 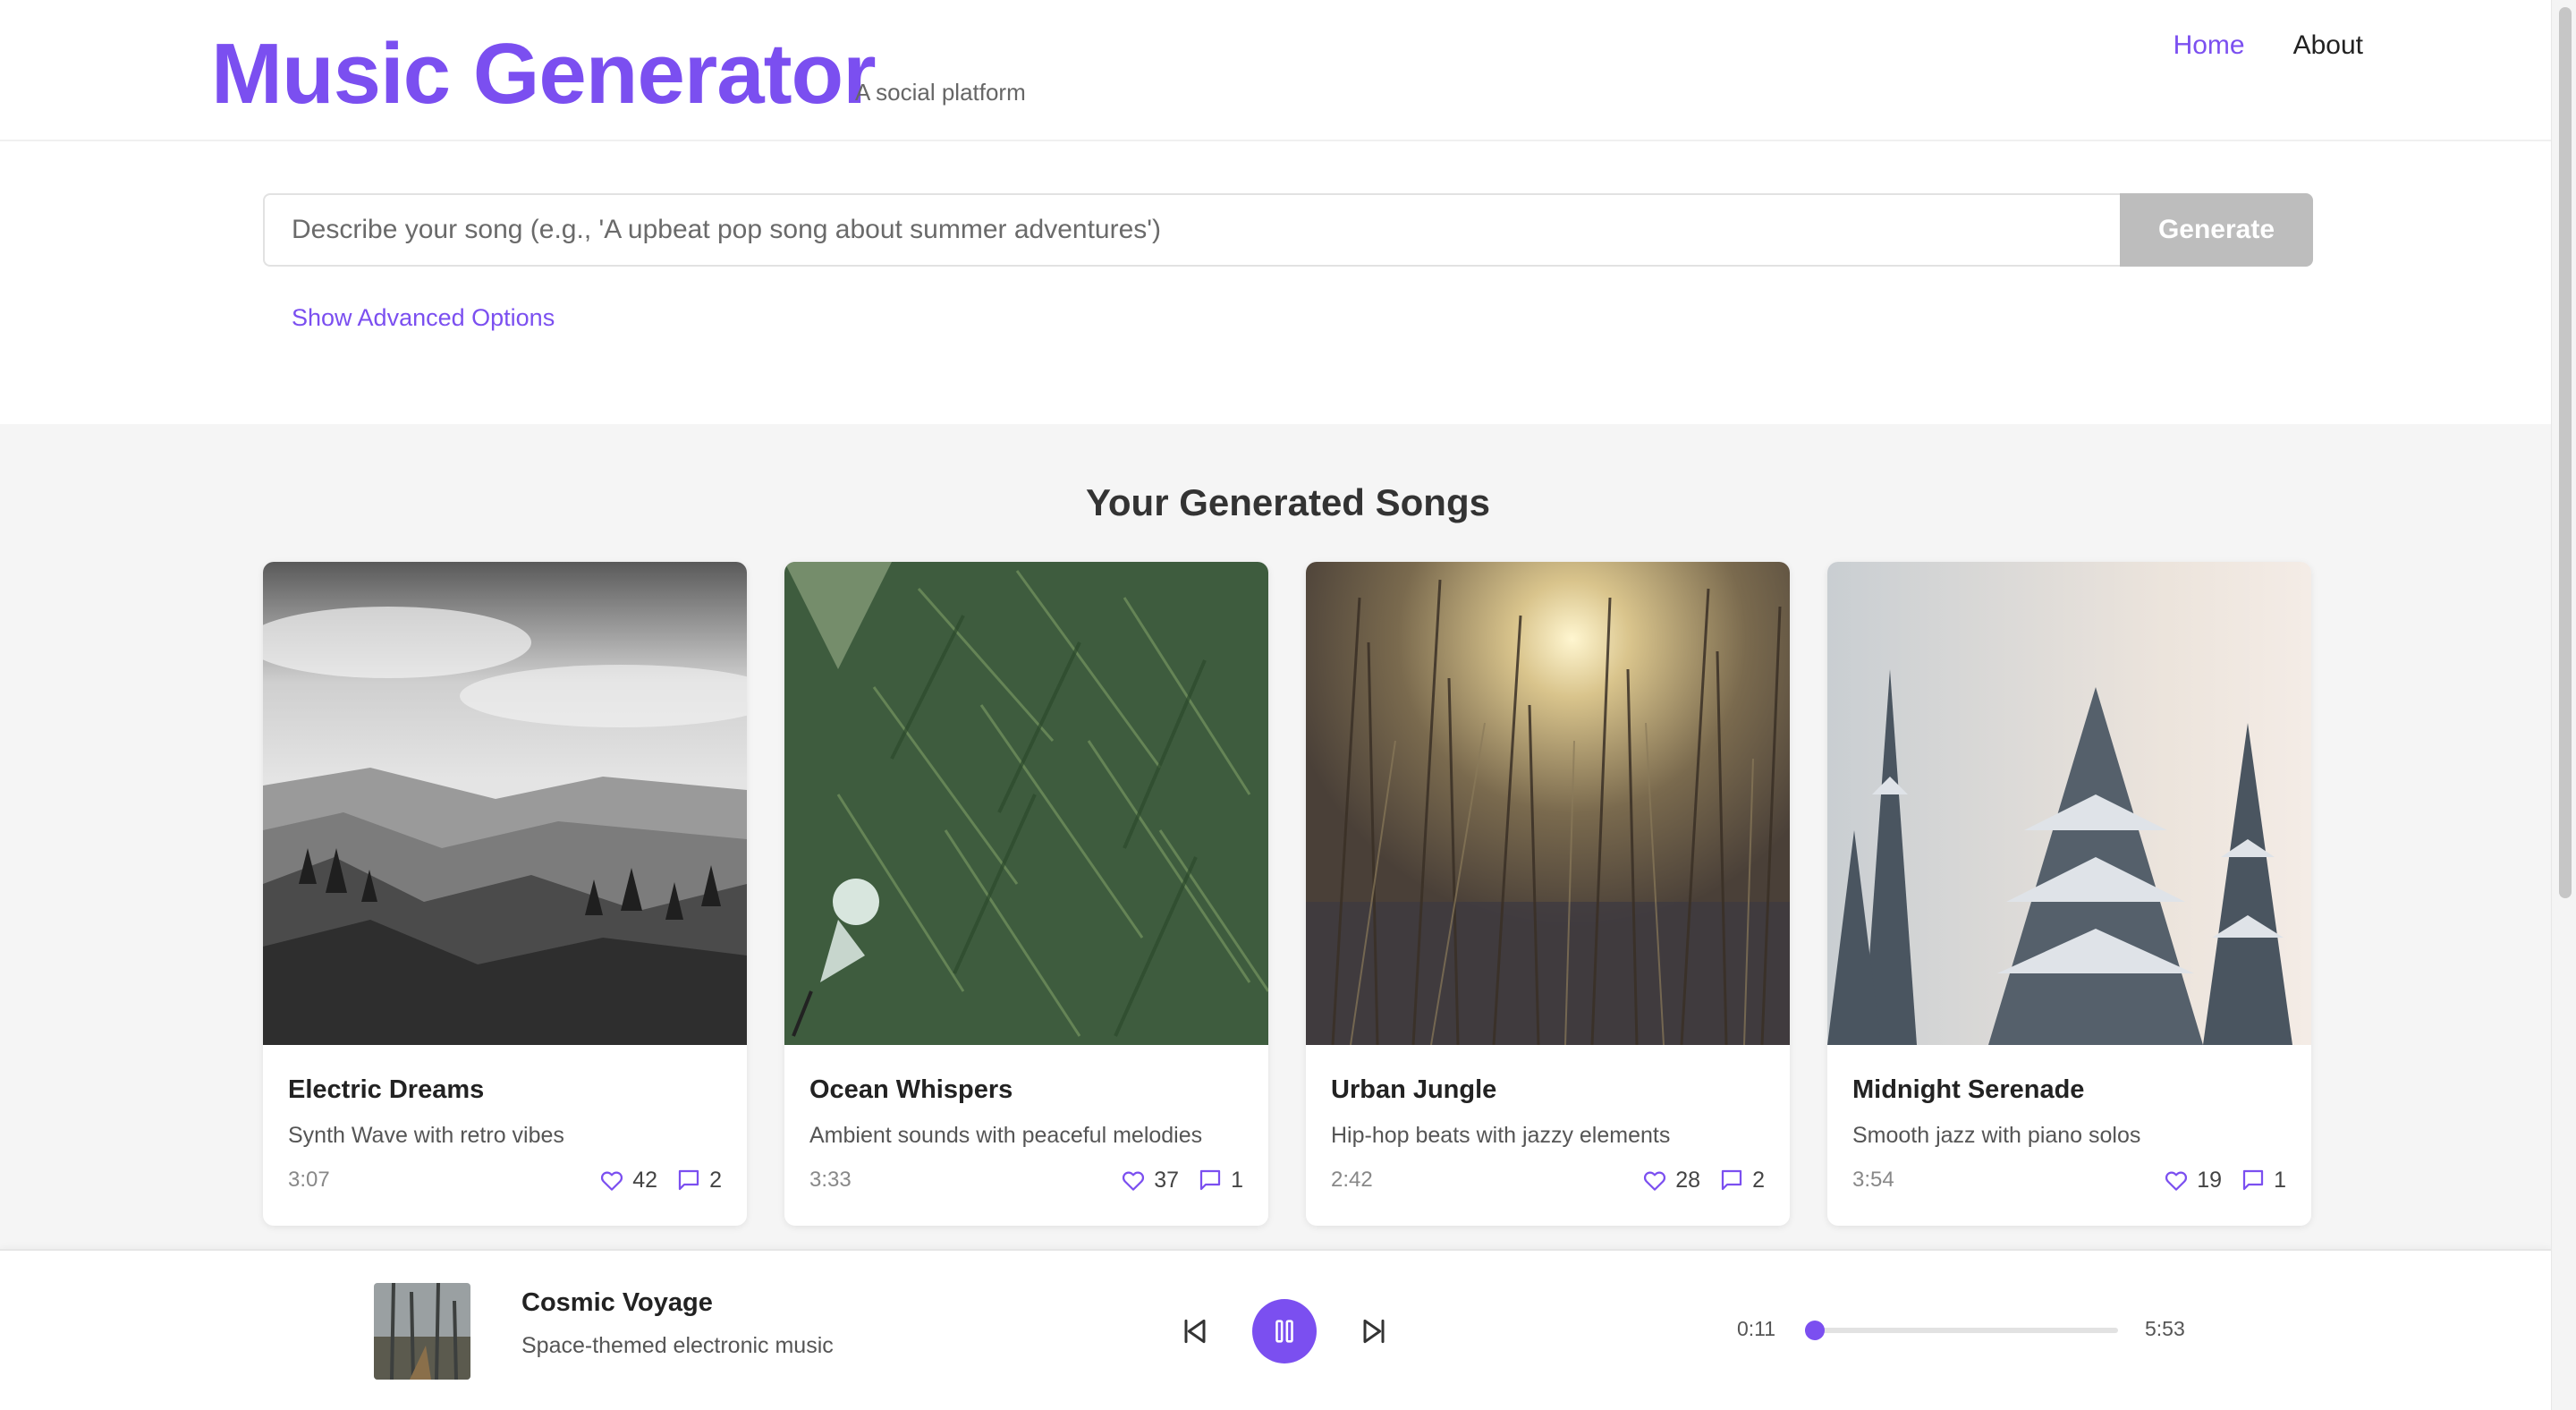 I want to click on app-title: Music Generator, so click(x=544, y=74).